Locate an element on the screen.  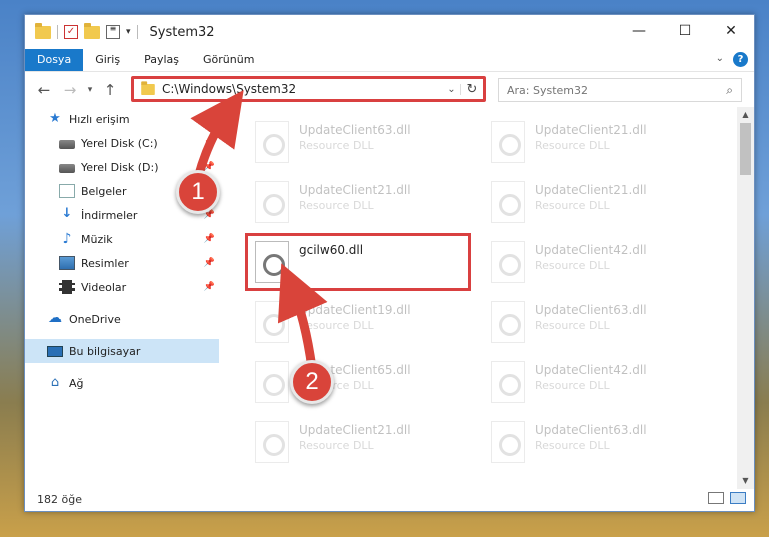
tab-file: Dosya is located at coordinates (54, 60).